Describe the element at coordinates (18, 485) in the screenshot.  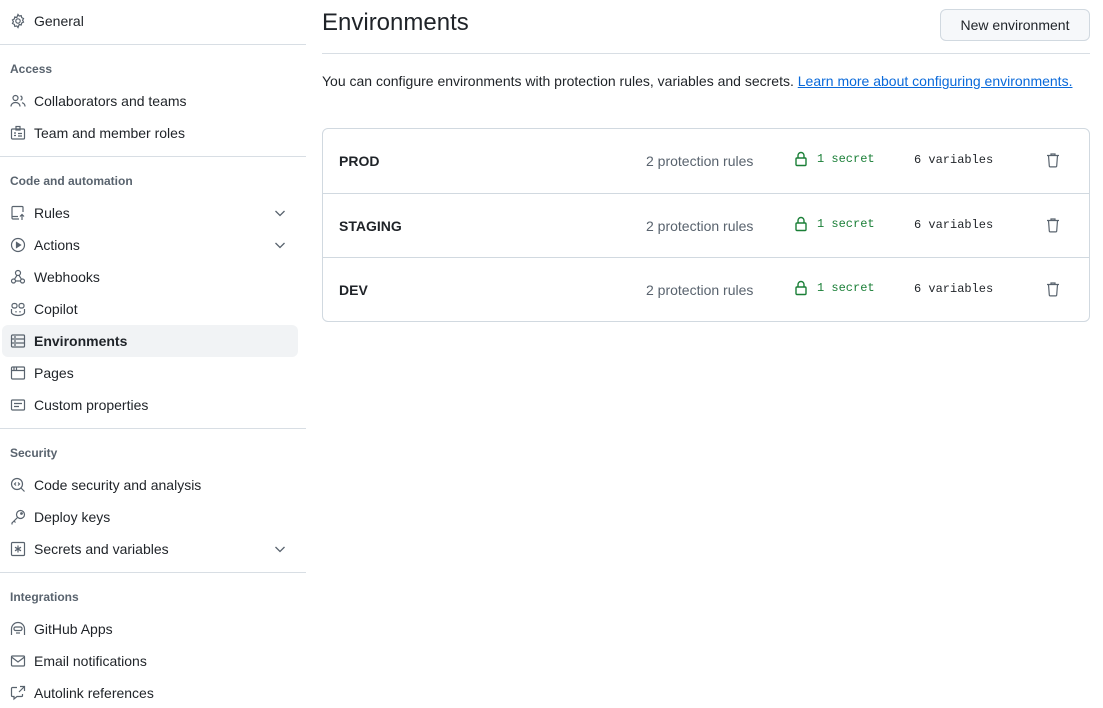
I see `codescan-icon` at that location.